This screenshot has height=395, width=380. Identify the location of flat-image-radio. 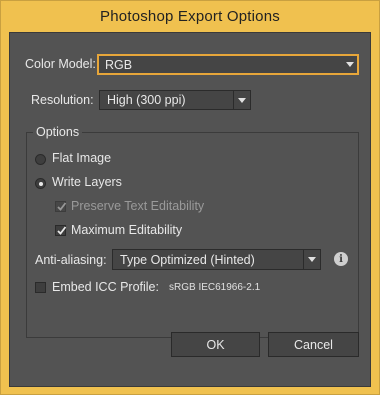
(40, 159).